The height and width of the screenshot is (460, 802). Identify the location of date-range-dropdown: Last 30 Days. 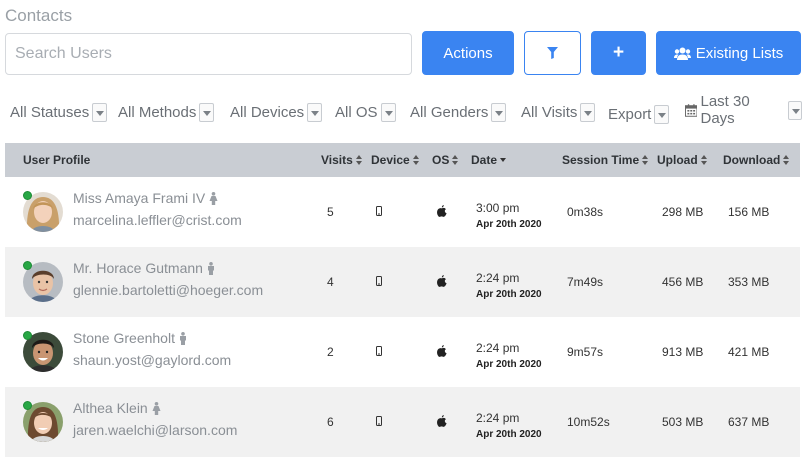
(743, 110).